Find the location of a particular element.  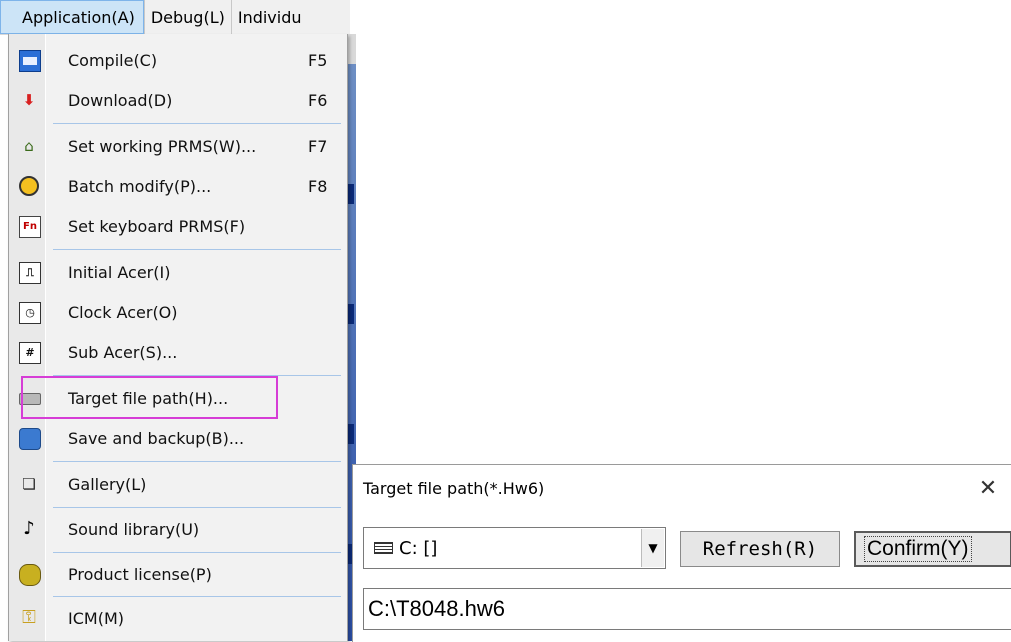

menu-item-sound-library: ♪ Sound library(U) is located at coordinates (178, 529).